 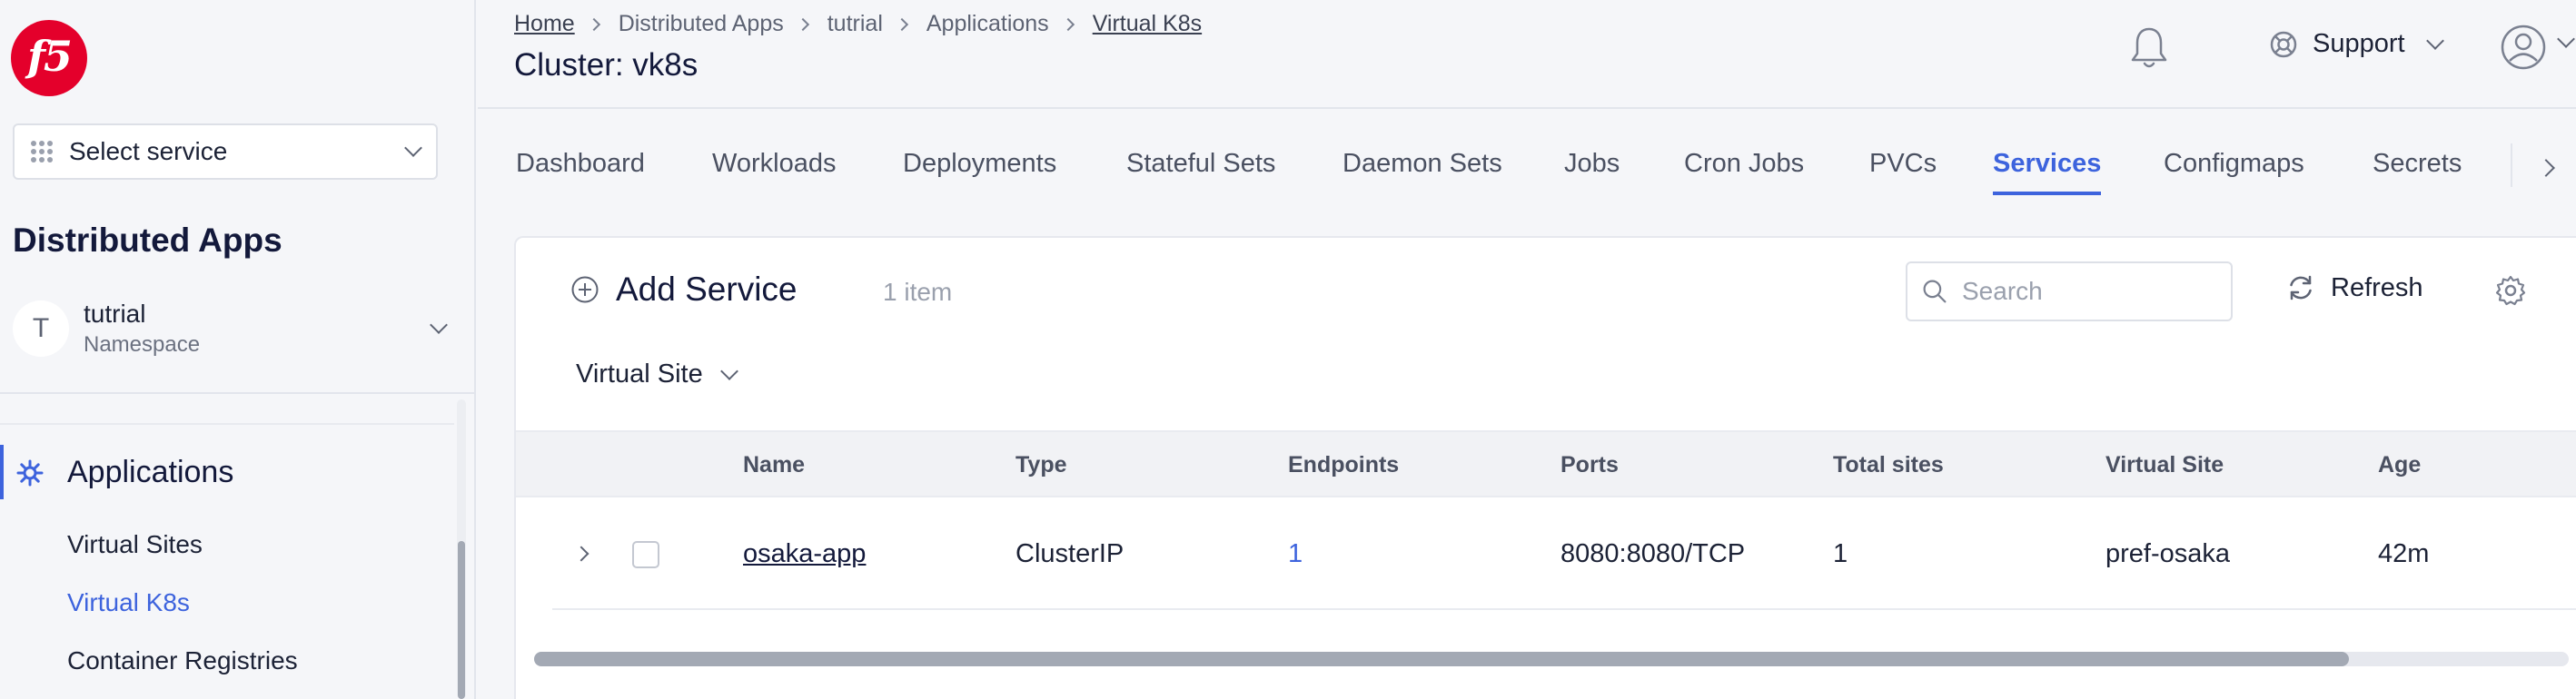 What do you see at coordinates (148, 151) in the screenshot?
I see `select-service-label: Select service` at bounding box center [148, 151].